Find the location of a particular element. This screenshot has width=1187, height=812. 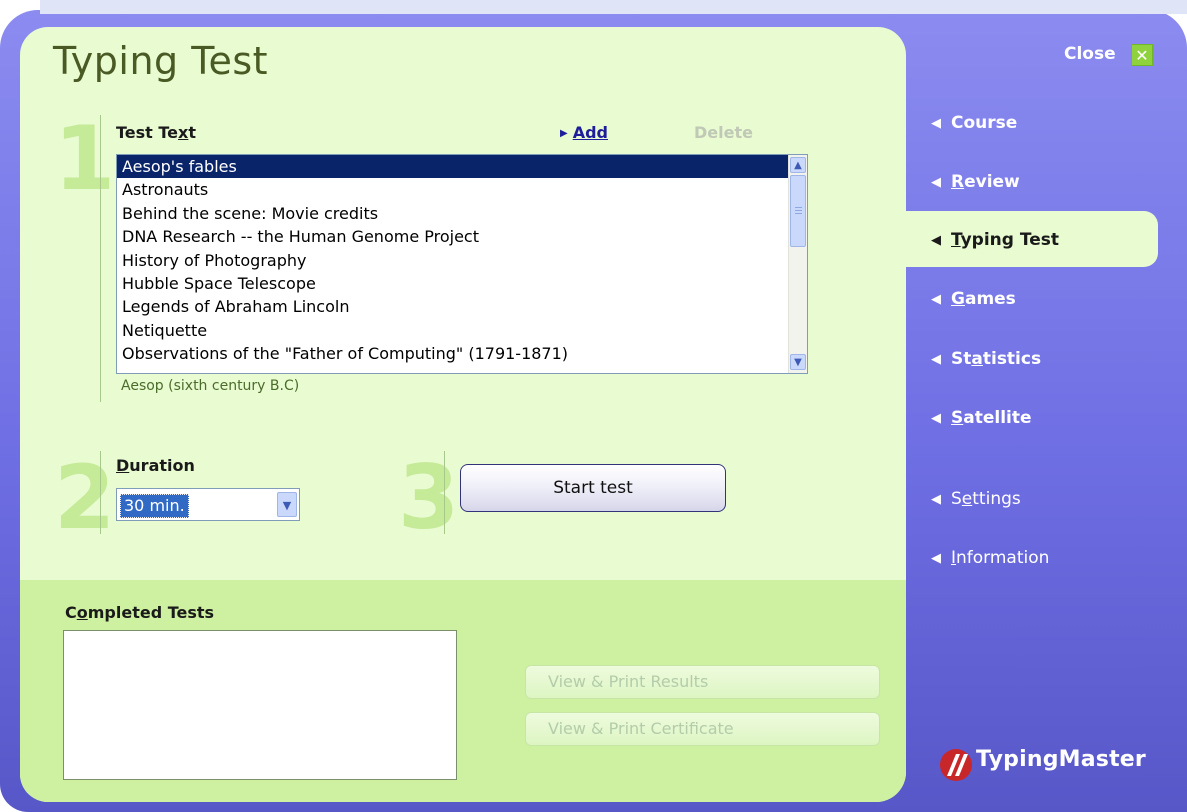

list-item: Aesop's fables is located at coordinates (452, 167).